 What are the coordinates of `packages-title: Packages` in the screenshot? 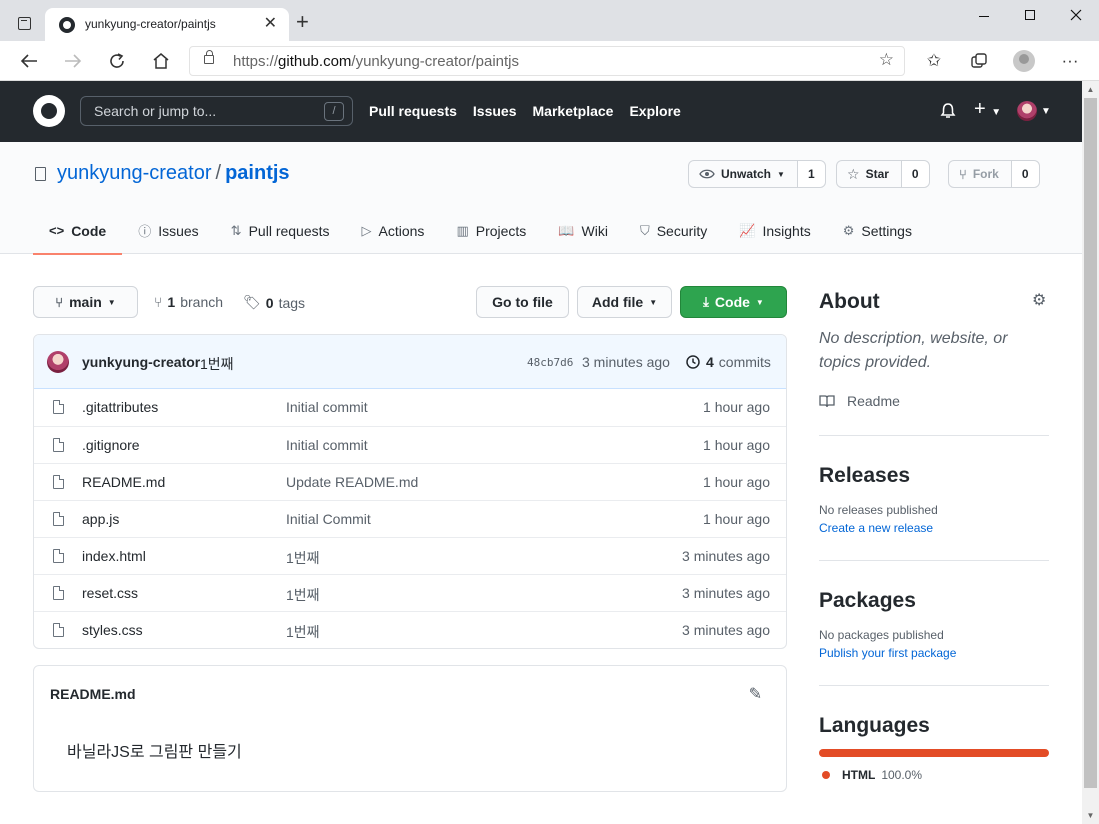 It's located at (934, 601).